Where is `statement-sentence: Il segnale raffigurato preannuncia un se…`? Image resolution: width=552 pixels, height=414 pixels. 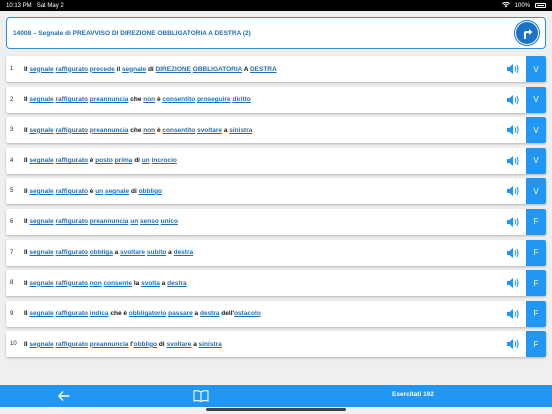
statement-sentence: Il segnale raffigurato preannuncia un se… is located at coordinates (263, 221).